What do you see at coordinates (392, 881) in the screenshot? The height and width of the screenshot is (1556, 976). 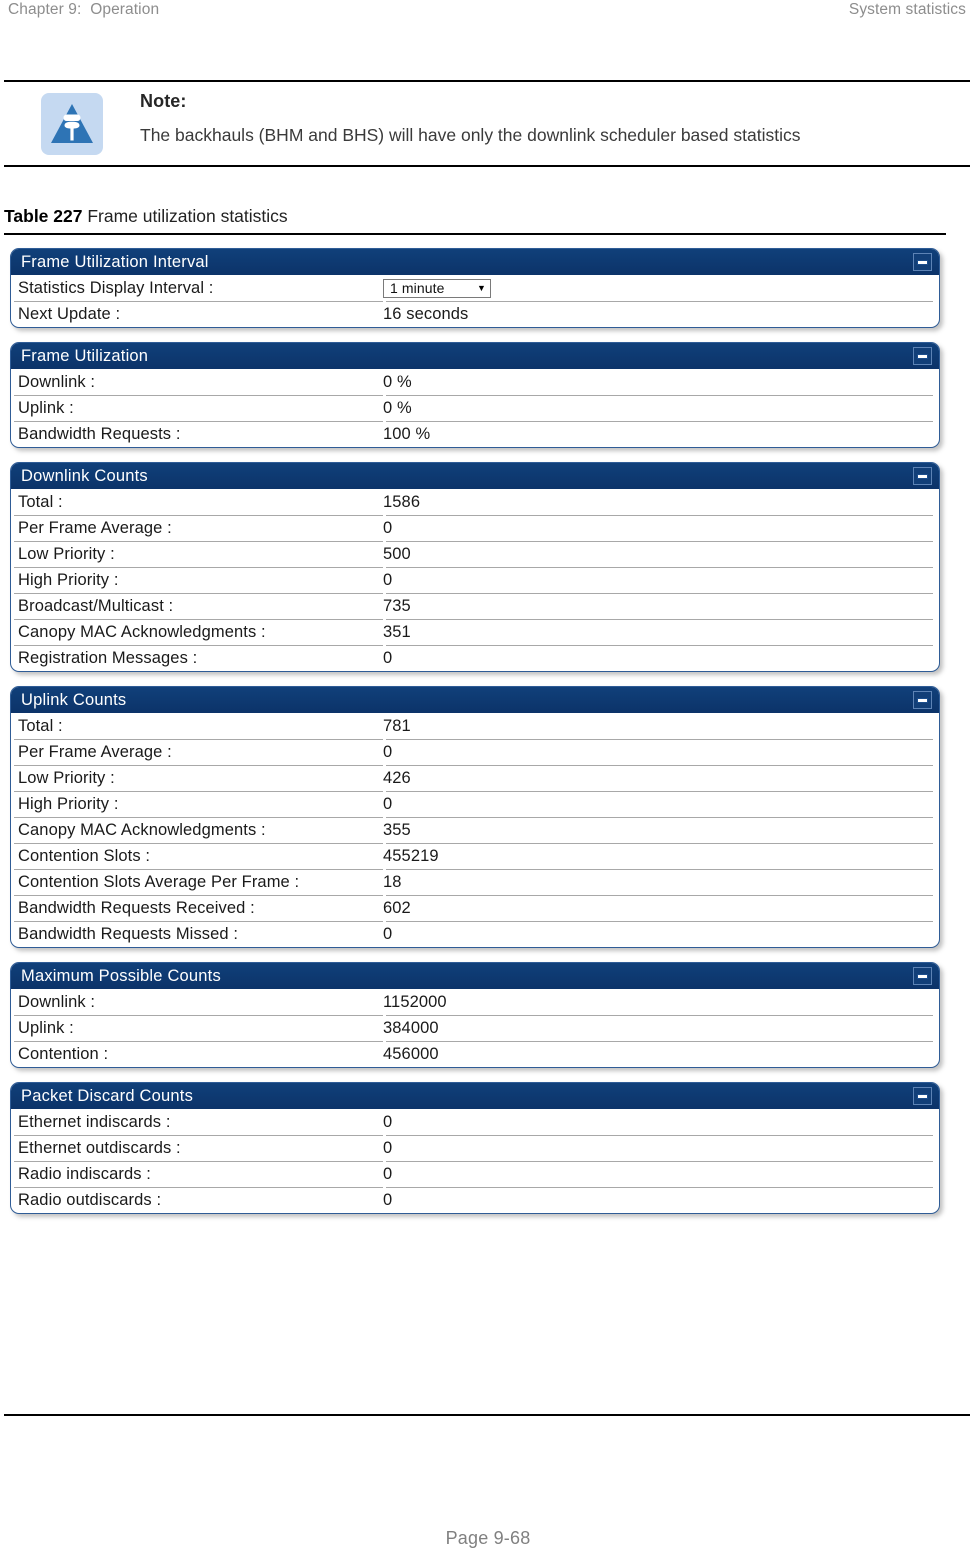 I see `stat-value: 18` at bounding box center [392, 881].